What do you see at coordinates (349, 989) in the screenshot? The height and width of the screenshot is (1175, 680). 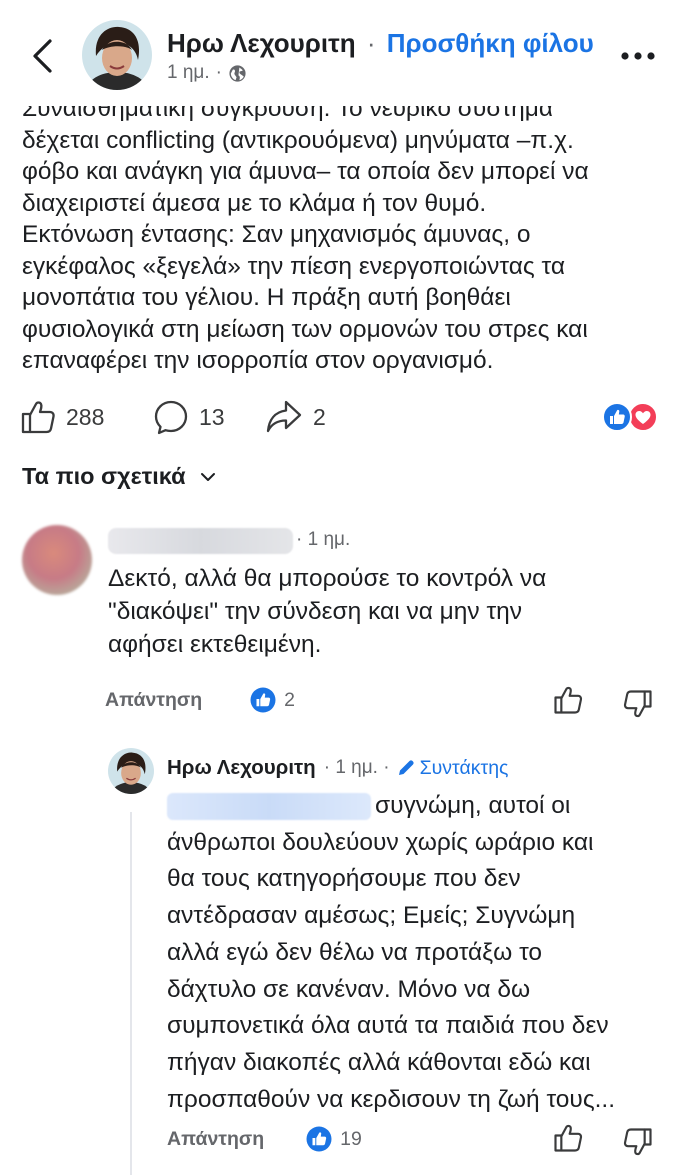 I see `reply-text-line: δάχτυλο σε κανέναν. Μόνο να δω` at bounding box center [349, 989].